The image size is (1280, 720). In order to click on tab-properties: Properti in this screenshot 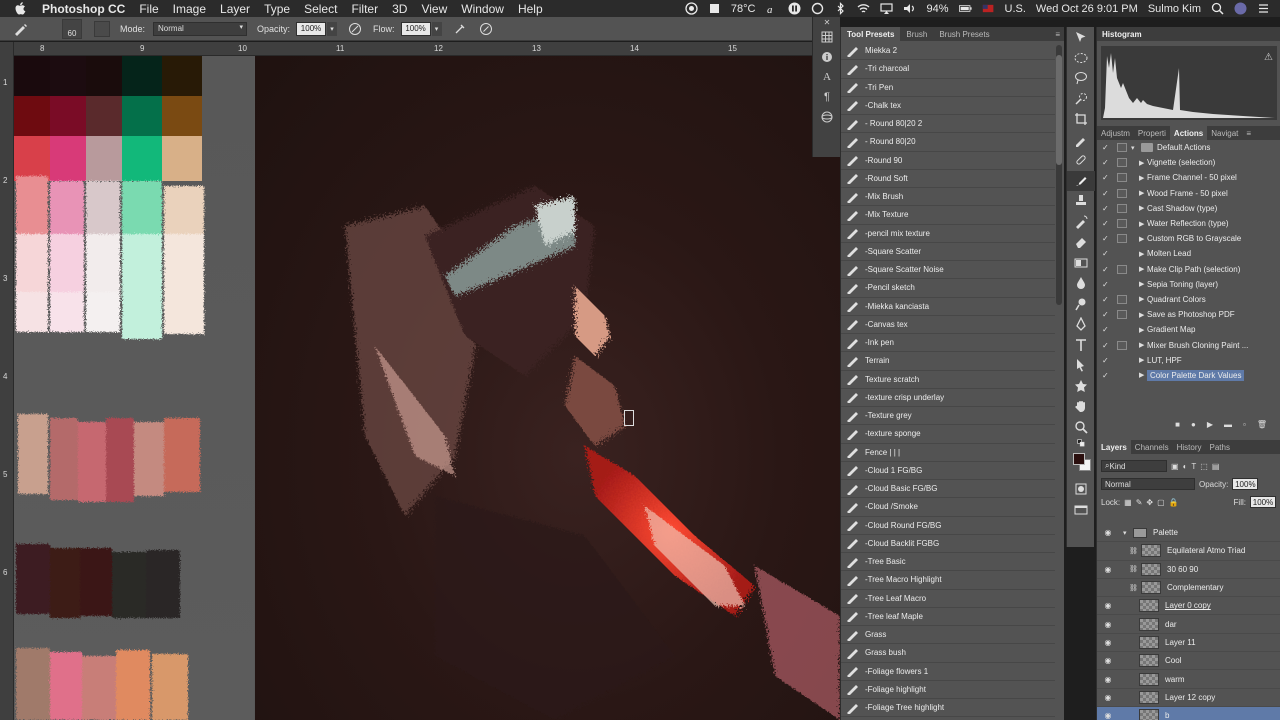, I will do `click(1152, 133)`.